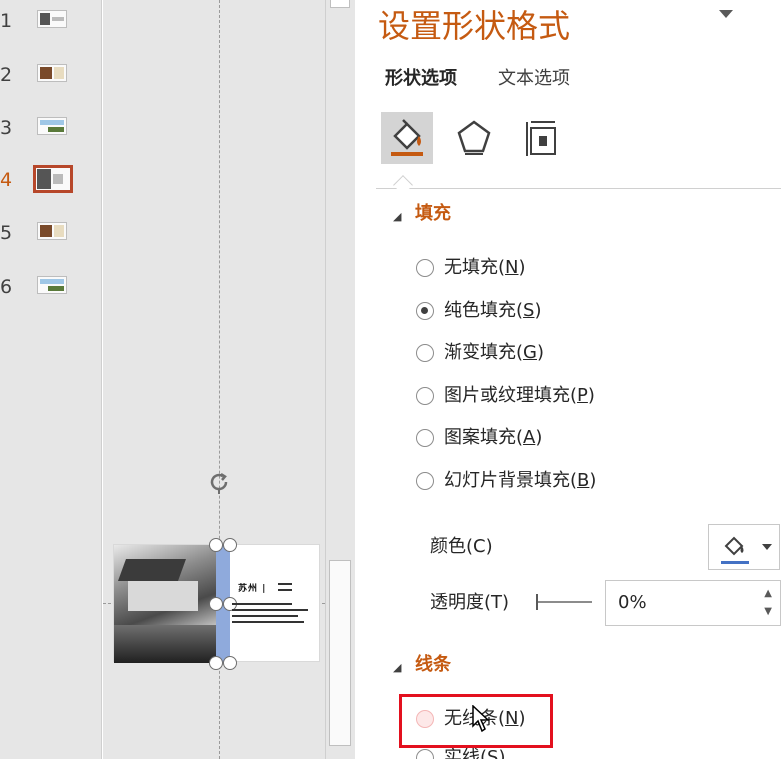 This screenshot has width=781, height=759. What do you see at coordinates (6, 128) in the screenshot?
I see `slide-number: 3` at bounding box center [6, 128].